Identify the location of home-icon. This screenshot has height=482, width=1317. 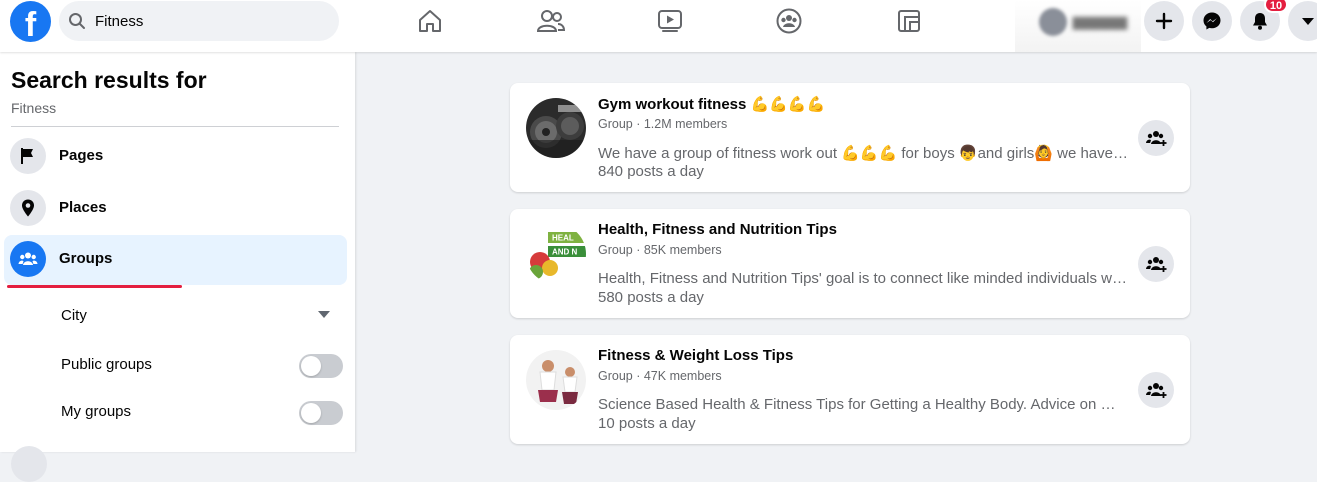
(430, 21).